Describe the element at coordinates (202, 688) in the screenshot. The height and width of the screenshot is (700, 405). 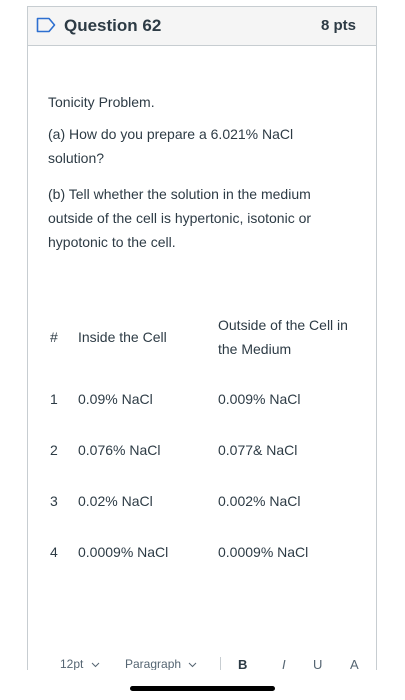
I see `home-indicator` at that location.